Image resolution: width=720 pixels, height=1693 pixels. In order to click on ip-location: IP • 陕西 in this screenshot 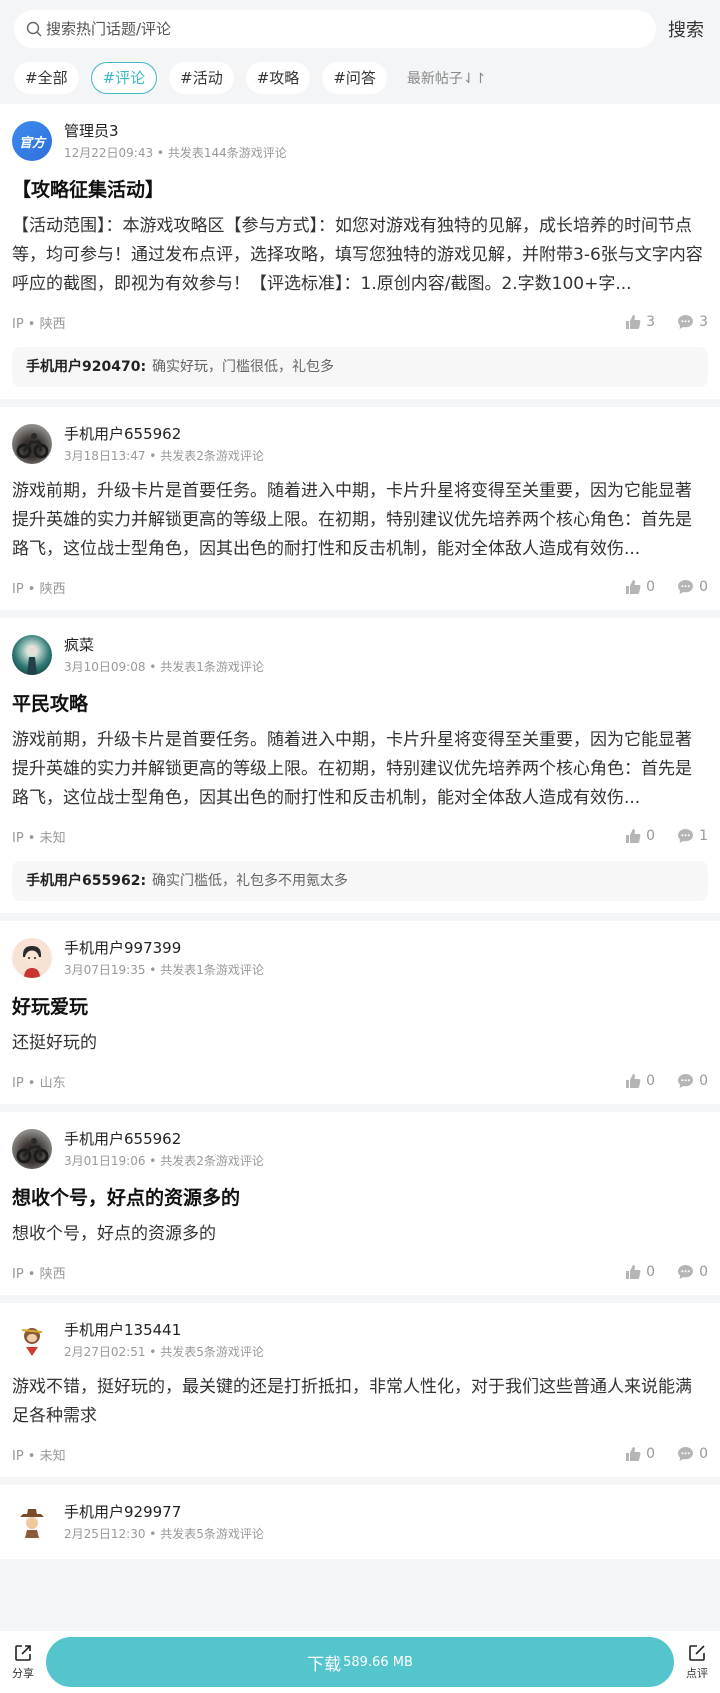, I will do `click(39, 324)`.